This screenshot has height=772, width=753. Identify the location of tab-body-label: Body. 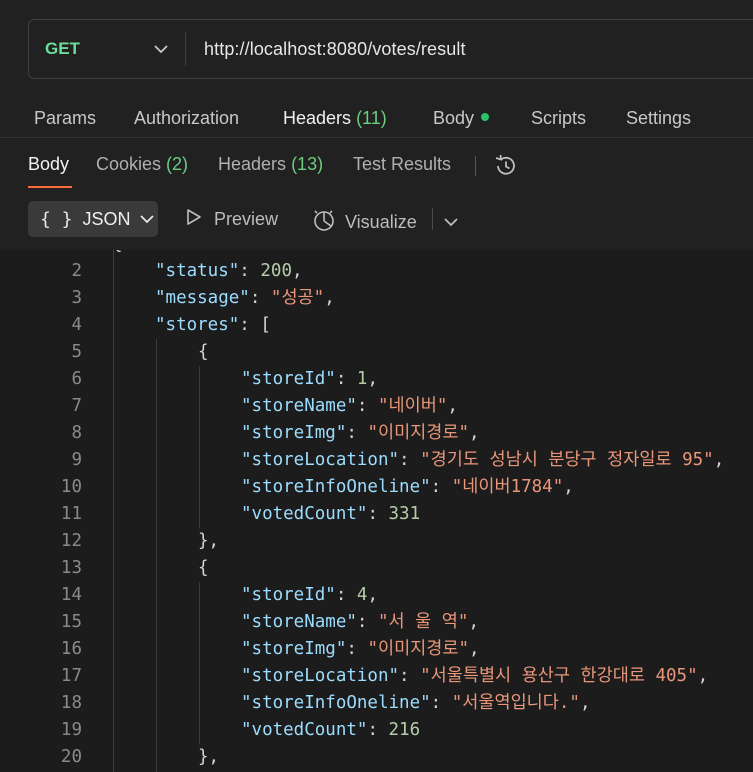
(454, 118).